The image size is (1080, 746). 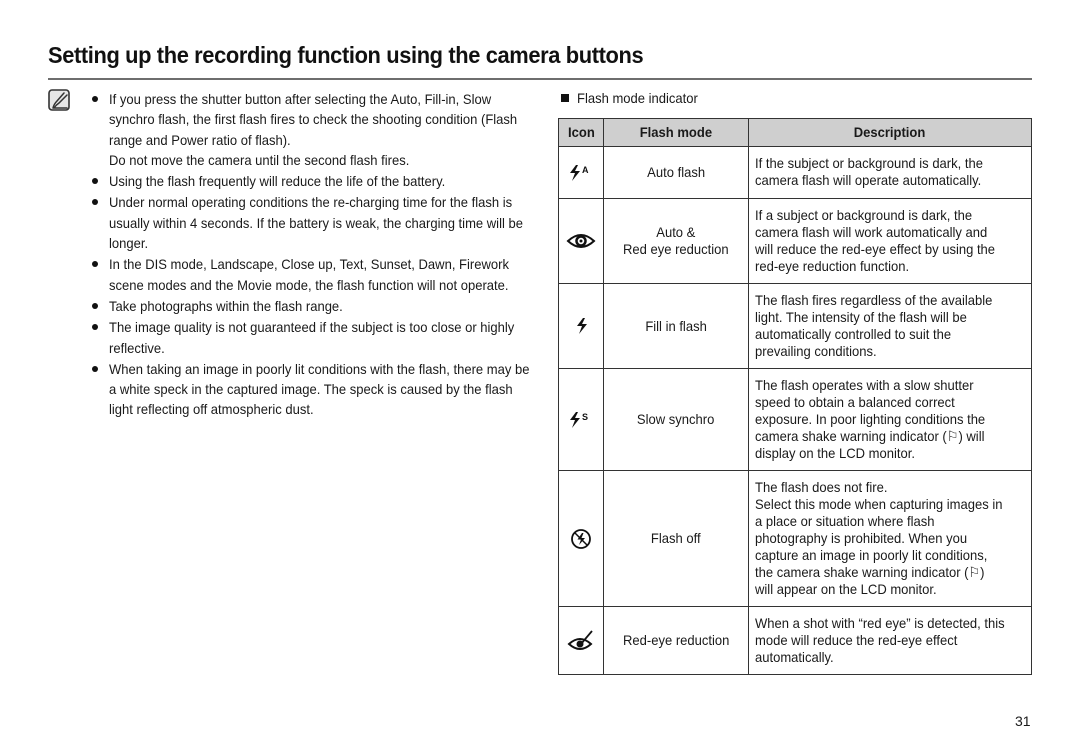 What do you see at coordinates (585, 417) in the screenshot?
I see `svg-text: S` at bounding box center [585, 417].